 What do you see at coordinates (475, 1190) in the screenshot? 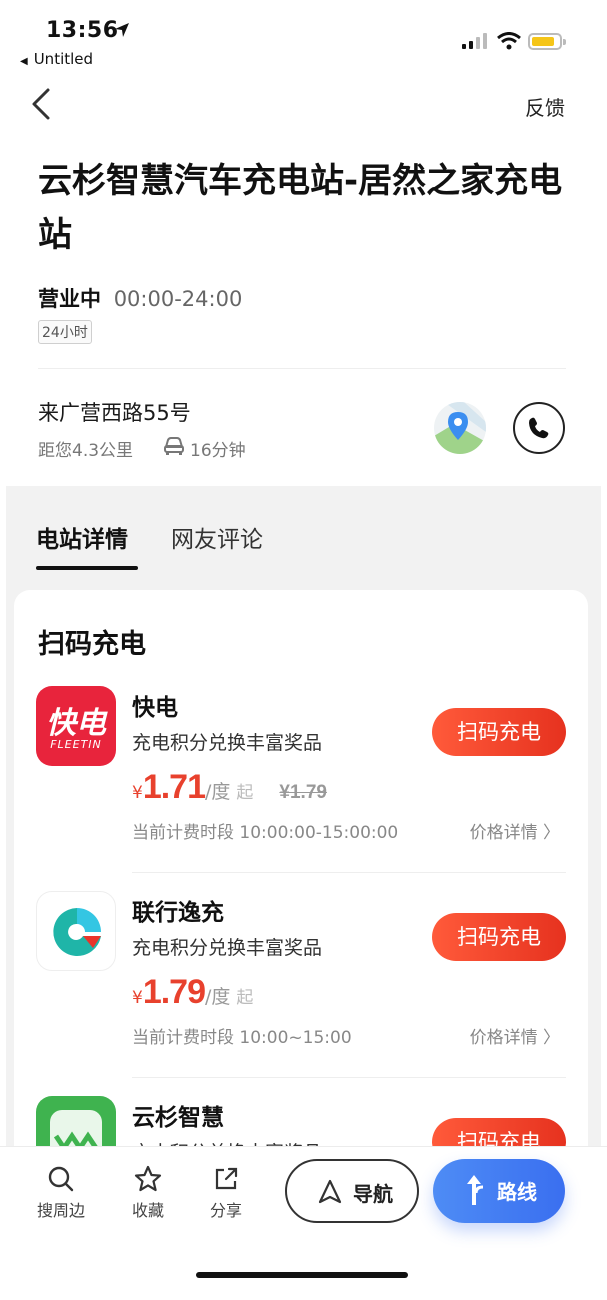
I see `route-icon` at bounding box center [475, 1190].